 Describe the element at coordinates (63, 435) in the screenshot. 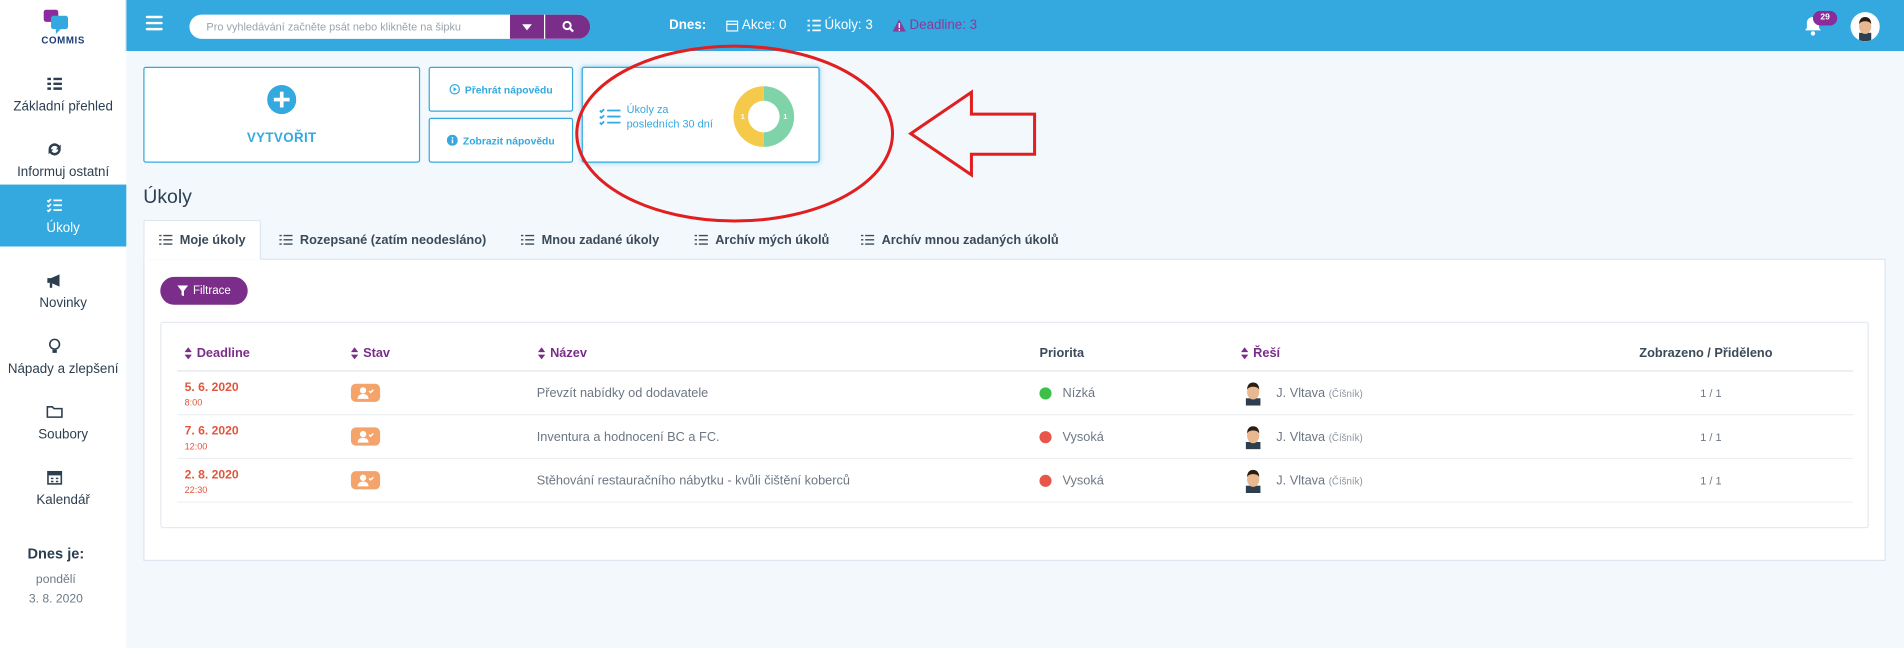

I see `sidebar-item-label: Soubory` at that location.